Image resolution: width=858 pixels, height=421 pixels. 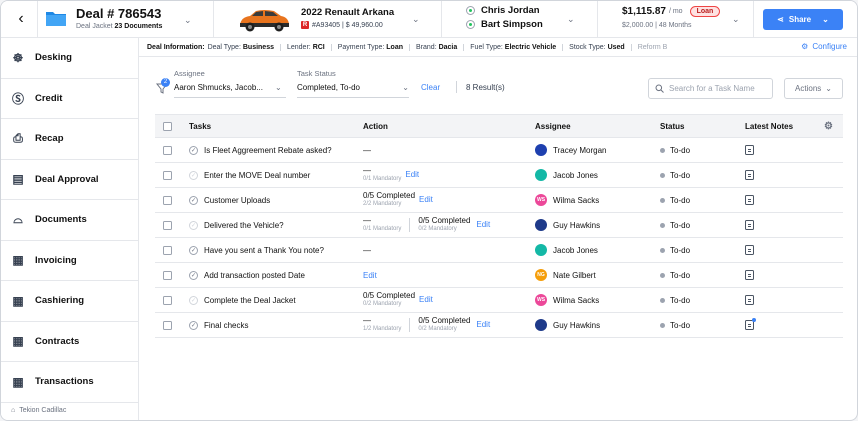 I want to click on task-name: Complete the Deal Jacket, so click(x=250, y=300).